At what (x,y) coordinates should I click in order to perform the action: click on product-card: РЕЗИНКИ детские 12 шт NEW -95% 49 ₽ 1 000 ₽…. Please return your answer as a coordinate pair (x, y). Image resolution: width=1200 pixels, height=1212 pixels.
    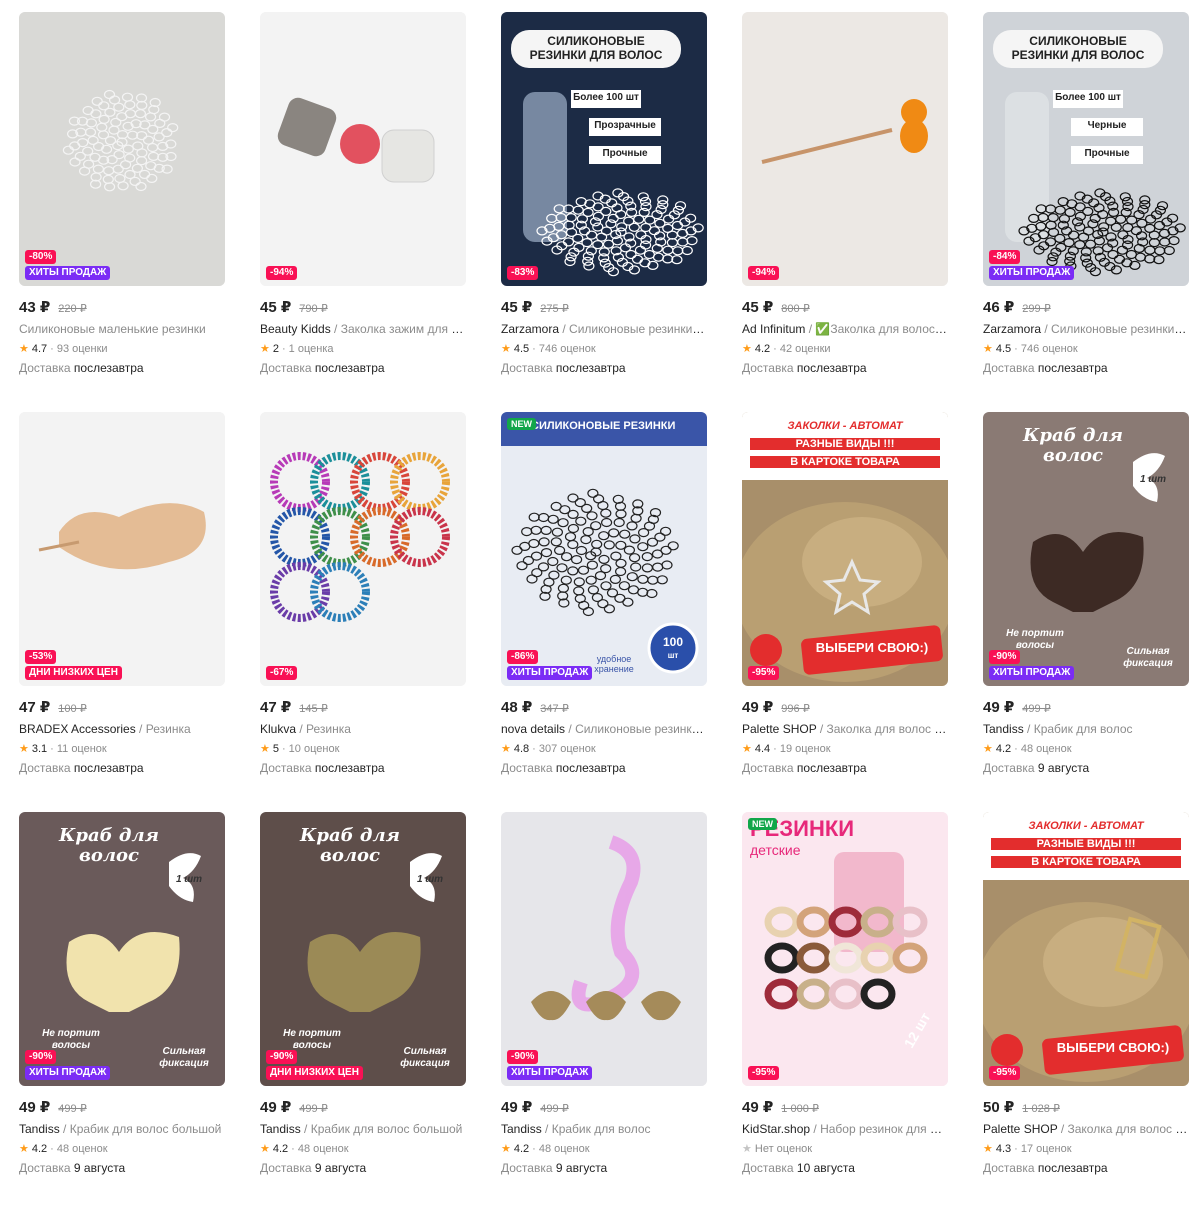
    Looking at the image, I should click on (845, 1012).